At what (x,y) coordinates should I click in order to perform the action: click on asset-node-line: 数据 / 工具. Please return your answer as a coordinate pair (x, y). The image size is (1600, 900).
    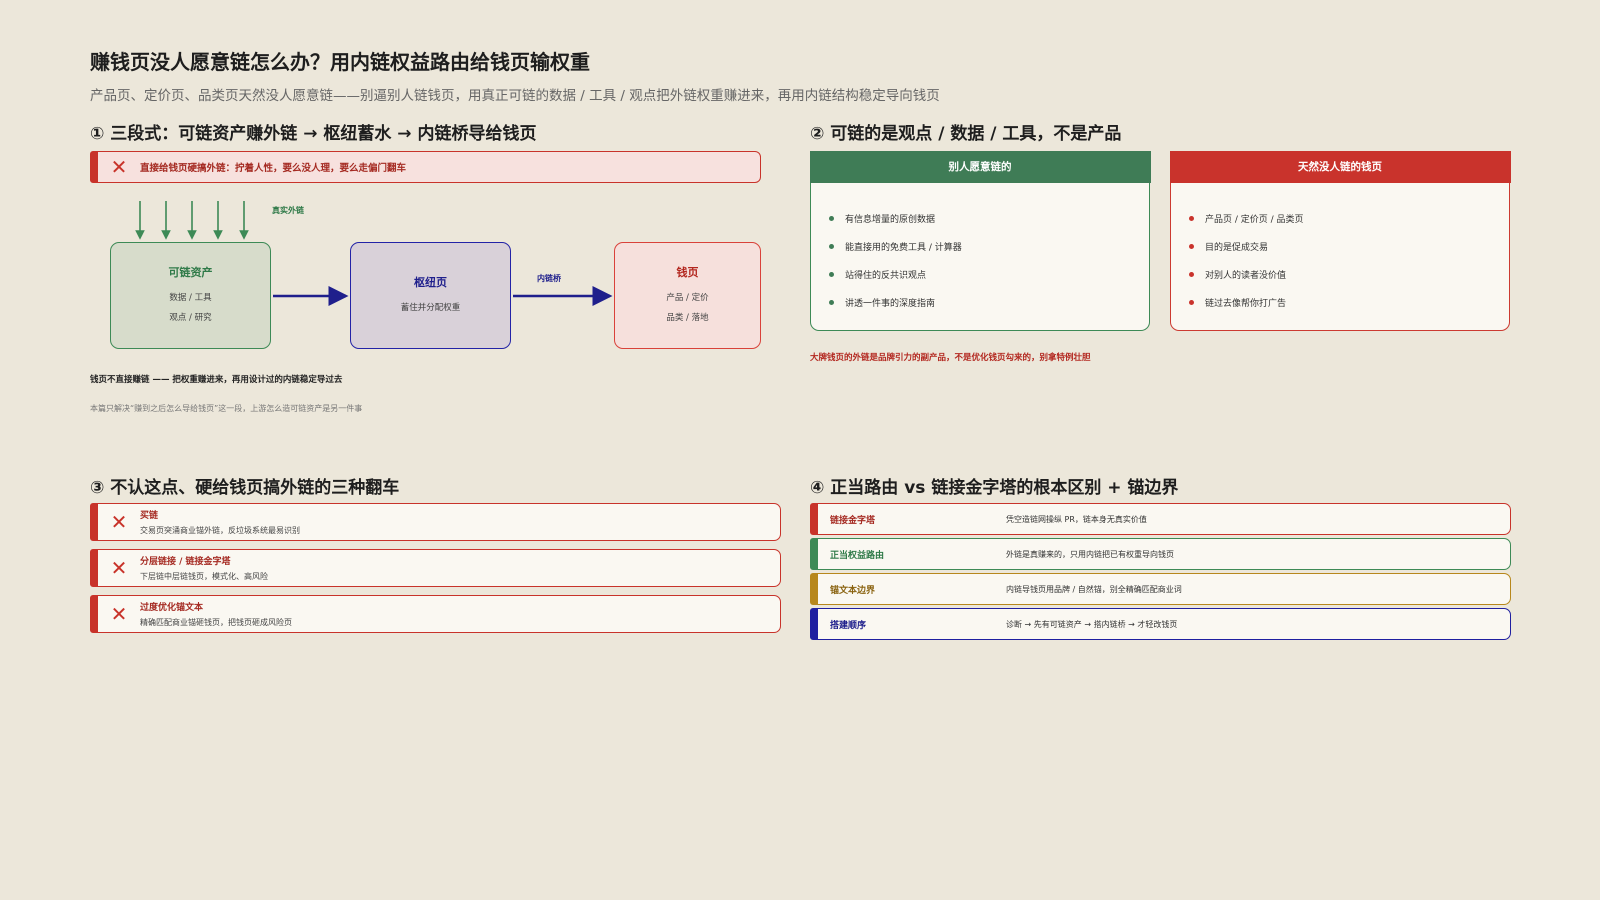
    Looking at the image, I should click on (190, 297).